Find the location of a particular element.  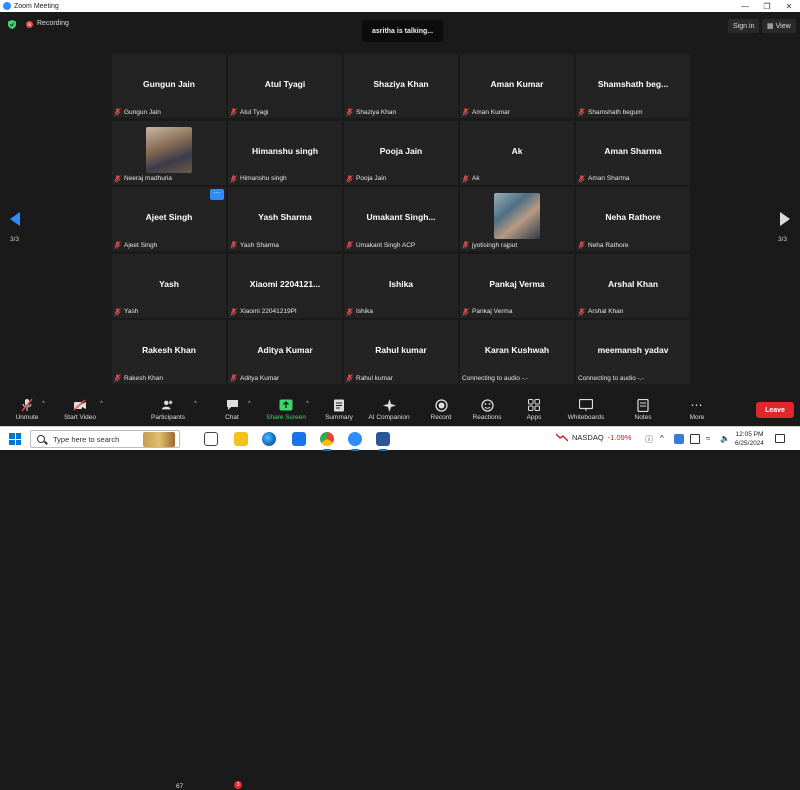

participant-tile: Atul Tyagi Atul Tyagi is located at coordinates (285, 86).